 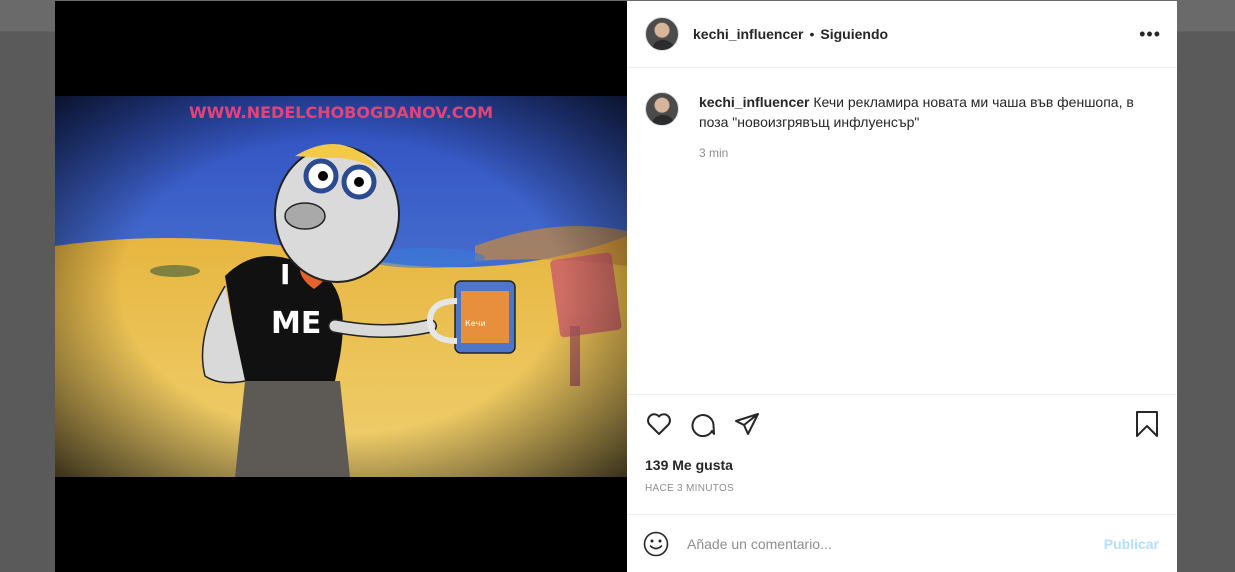 I want to click on following-button: Siguiendo, so click(x=854, y=34).